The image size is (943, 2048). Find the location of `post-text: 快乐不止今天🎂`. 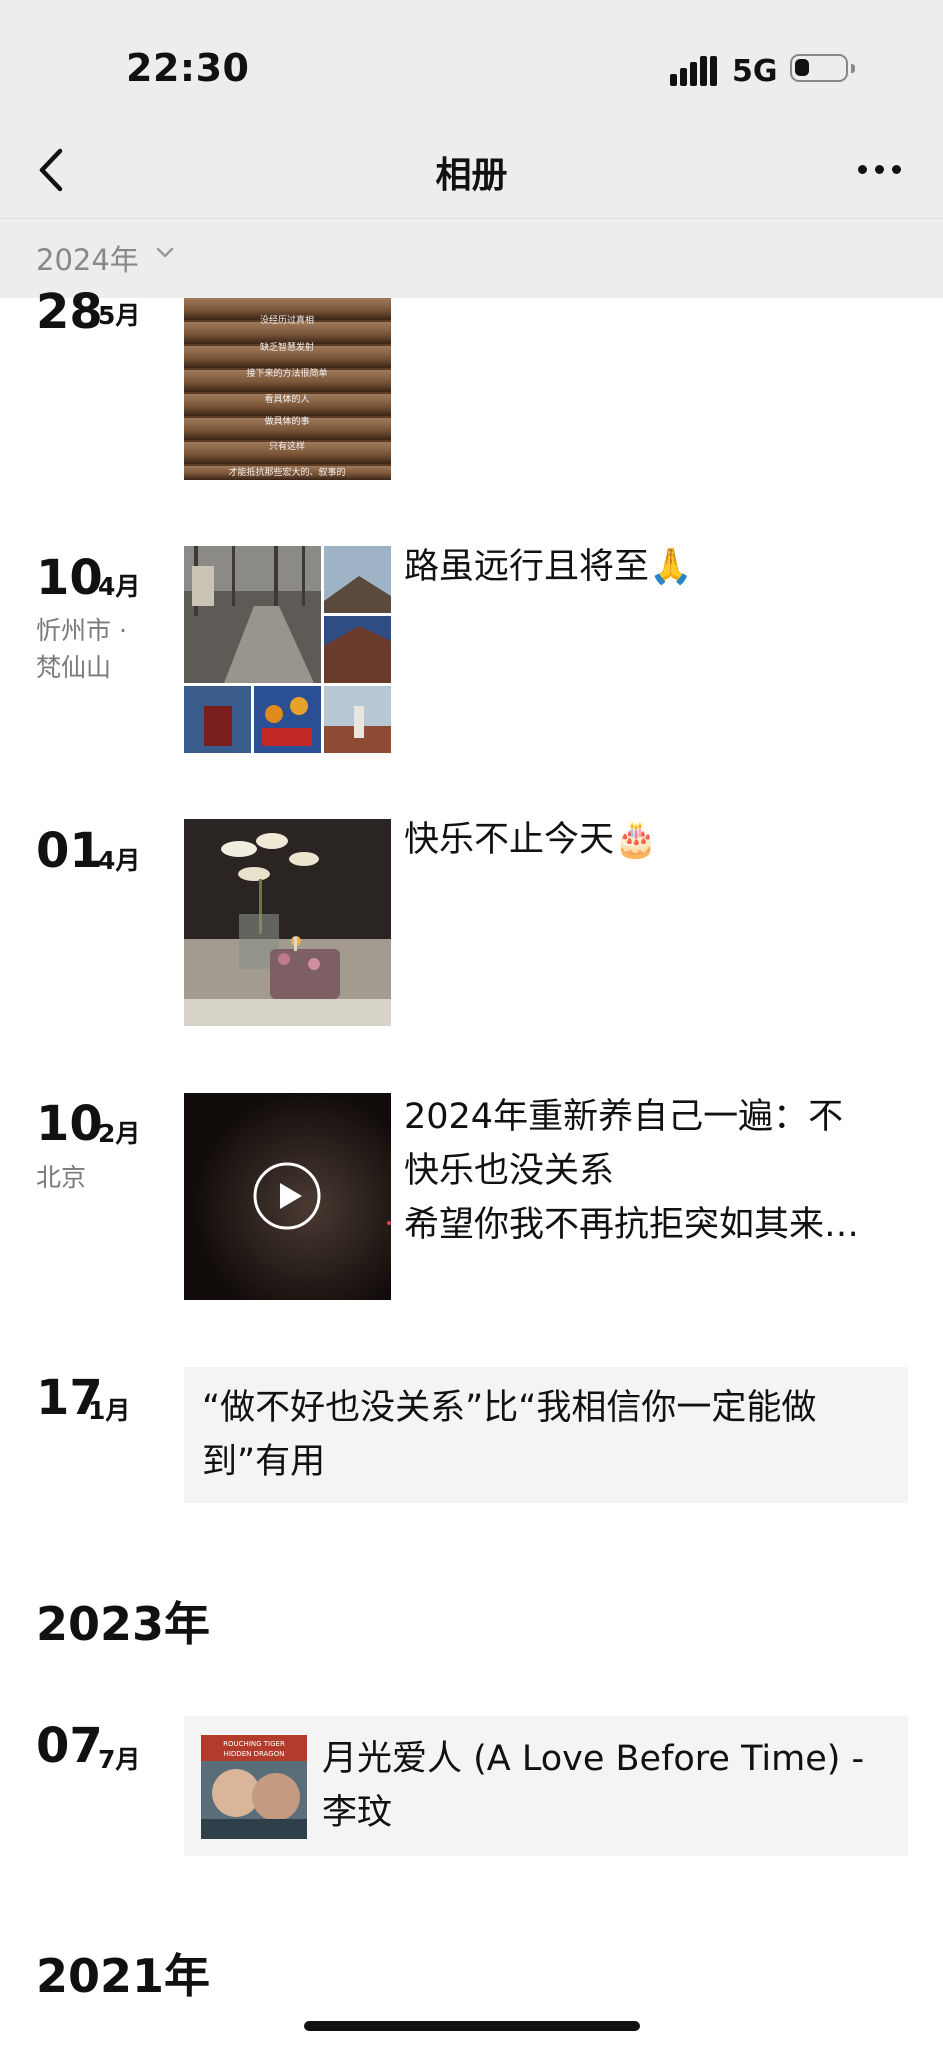

post-text: 快乐不止今天🎂 is located at coordinates (531, 840).